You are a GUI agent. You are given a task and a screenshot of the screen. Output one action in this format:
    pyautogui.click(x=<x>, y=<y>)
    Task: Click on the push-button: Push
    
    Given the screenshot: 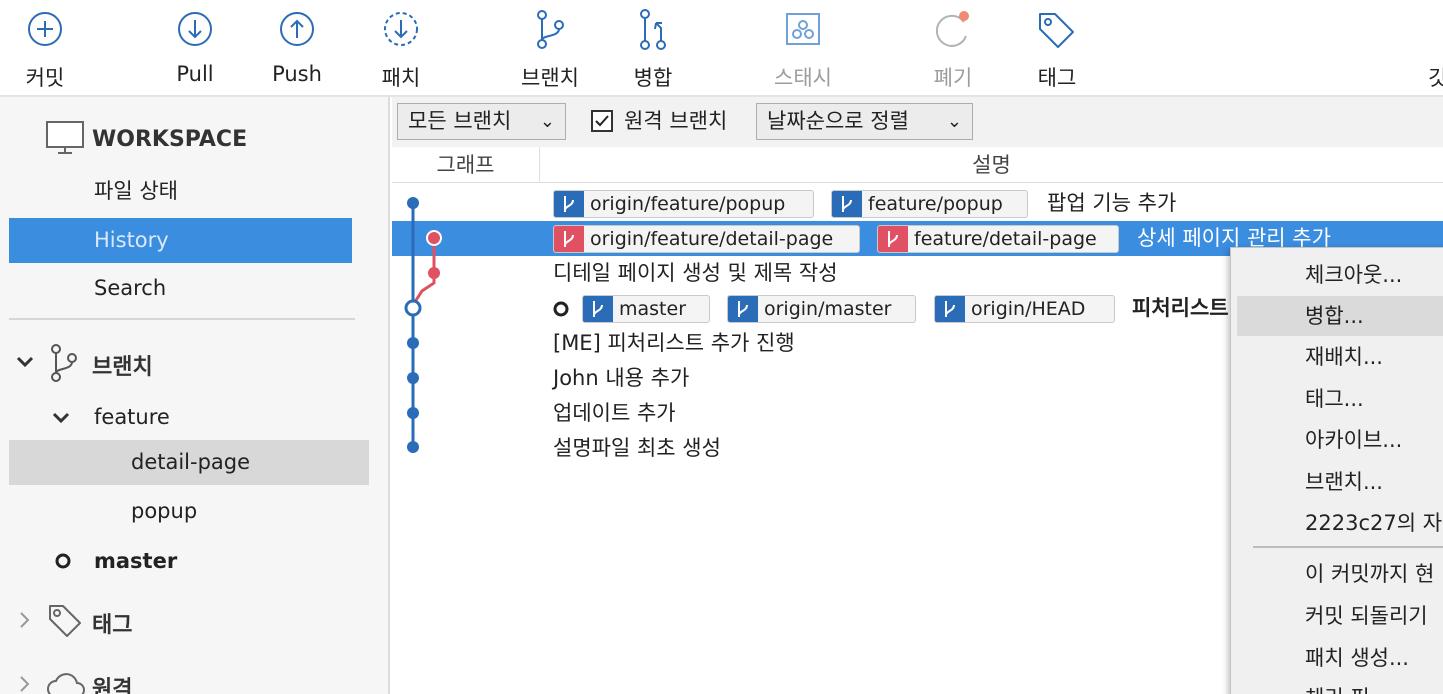 What is the action you would take?
    pyautogui.click(x=297, y=49)
    